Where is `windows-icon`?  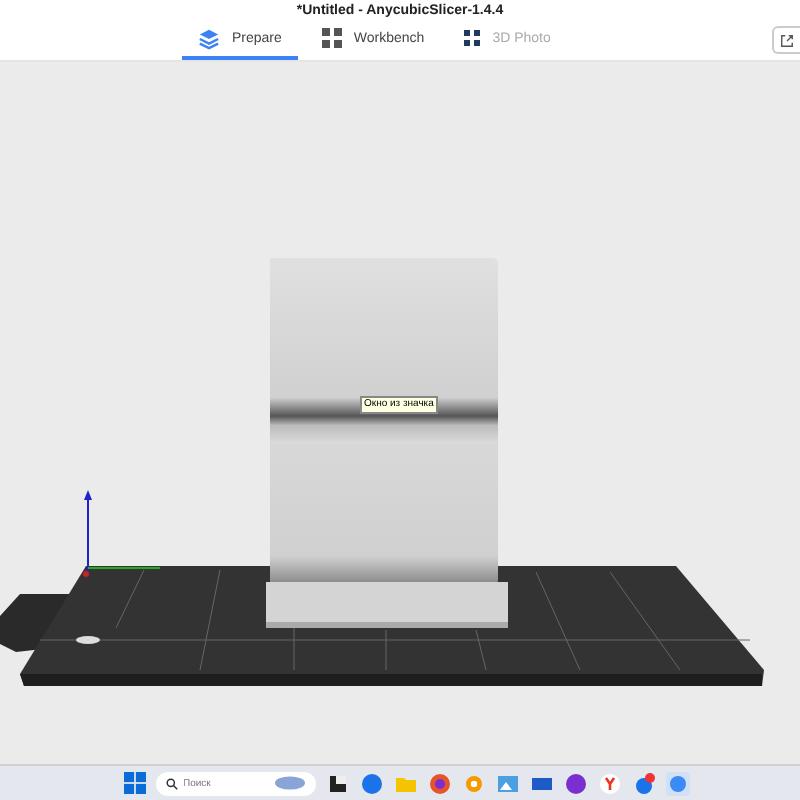 windows-icon is located at coordinates (134, 783).